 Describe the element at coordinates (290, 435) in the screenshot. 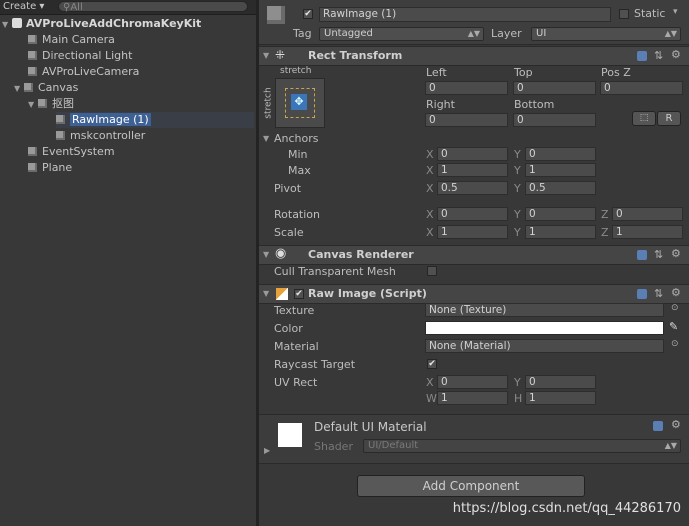

I see `material-thumbnail` at that location.